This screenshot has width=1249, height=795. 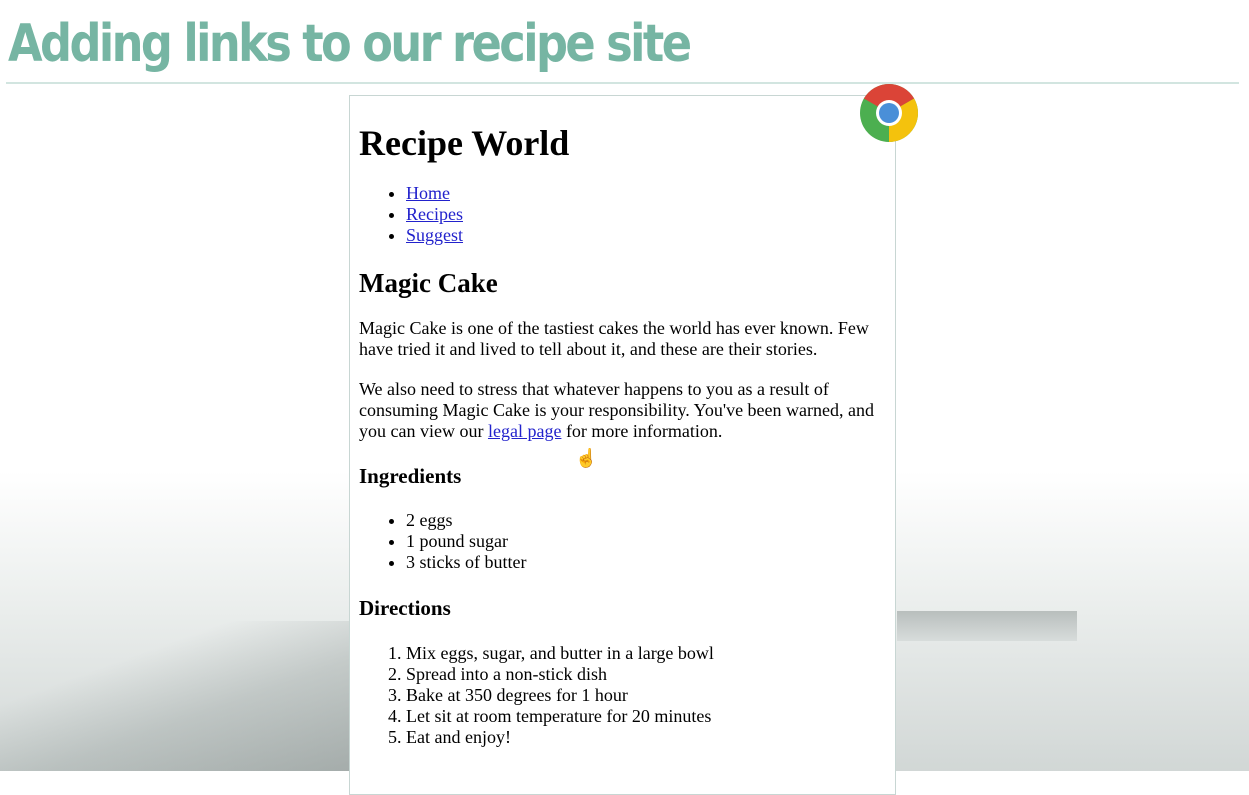 What do you see at coordinates (646, 520) in the screenshot?
I see `ingredient-item: 2 eggs` at bounding box center [646, 520].